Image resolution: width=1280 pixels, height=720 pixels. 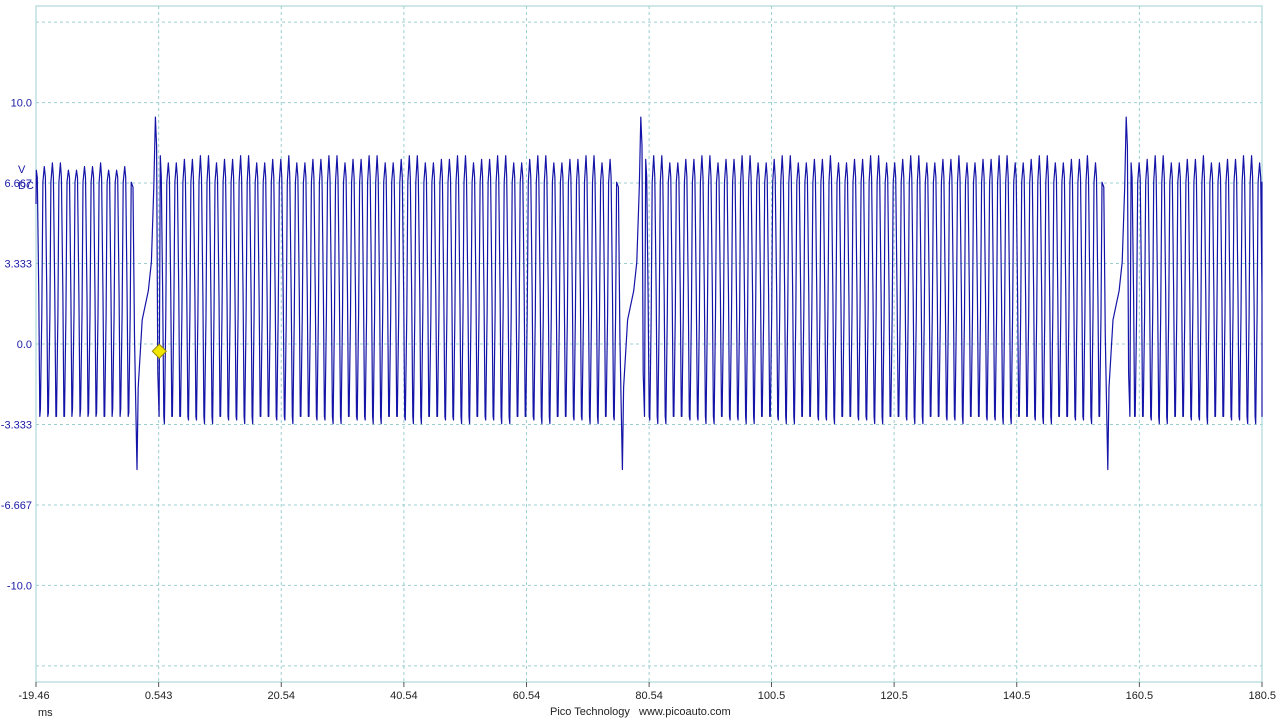 I want to click on y-tick-label: -6.667, so click(x=16, y=506).